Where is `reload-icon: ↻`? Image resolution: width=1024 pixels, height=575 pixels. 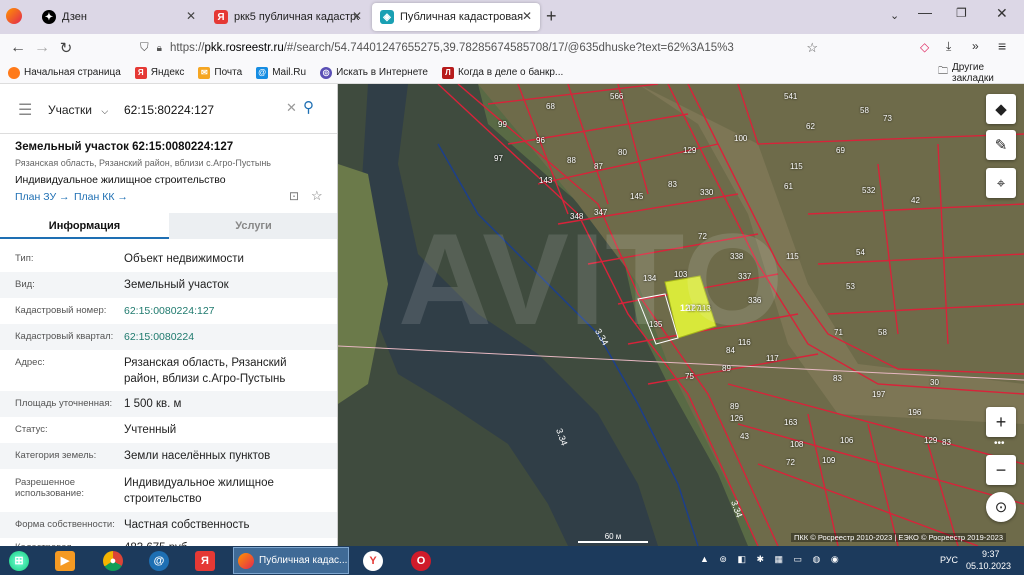 reload-icon: ↻ is located at coordinates (66, 48).